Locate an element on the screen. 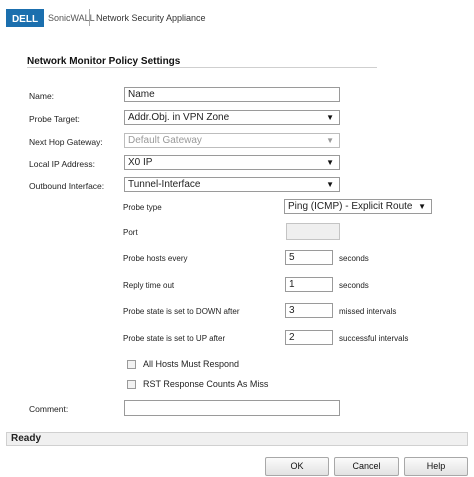 Image resolution: width=474 pixels, height=477 pixels. port-input is located at coordinates (313, 231).